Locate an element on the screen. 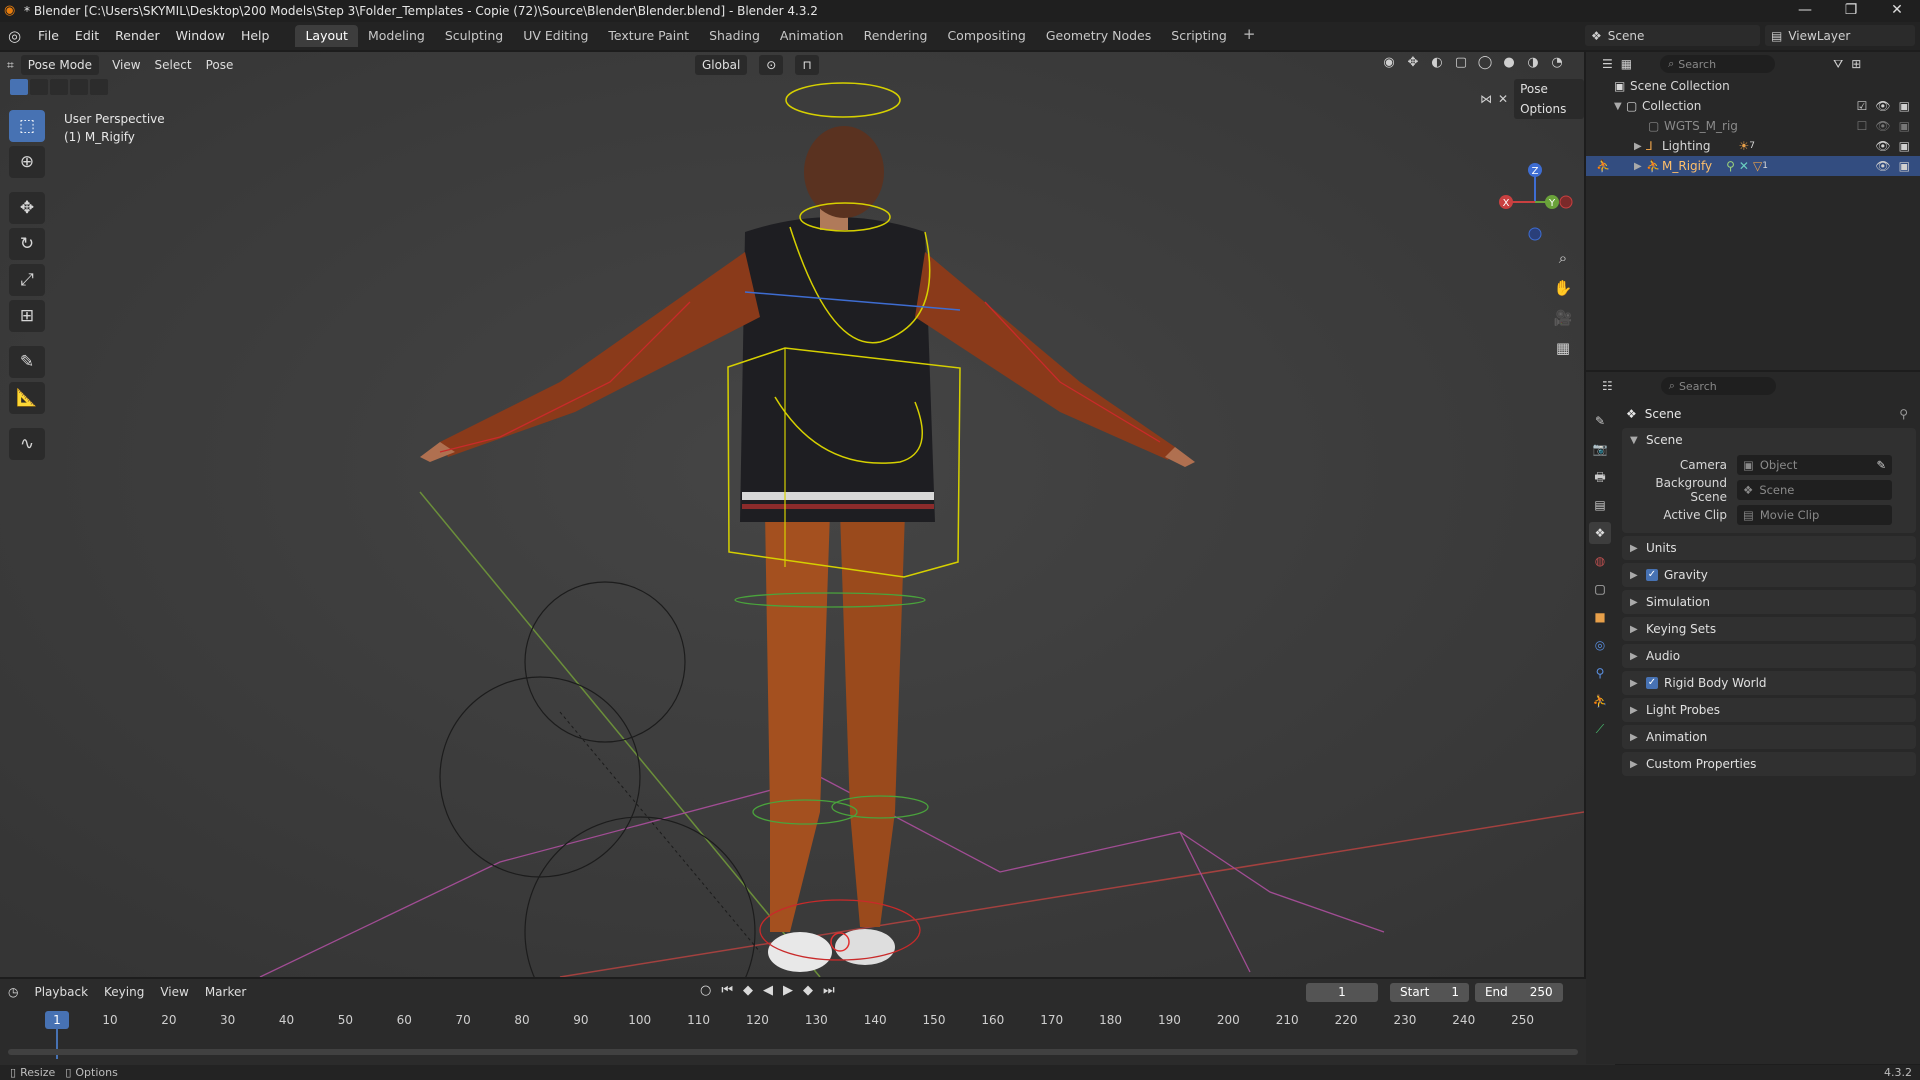 The image size is (1920, 1080). menu-help: Help is located at coordinates (255, 36).